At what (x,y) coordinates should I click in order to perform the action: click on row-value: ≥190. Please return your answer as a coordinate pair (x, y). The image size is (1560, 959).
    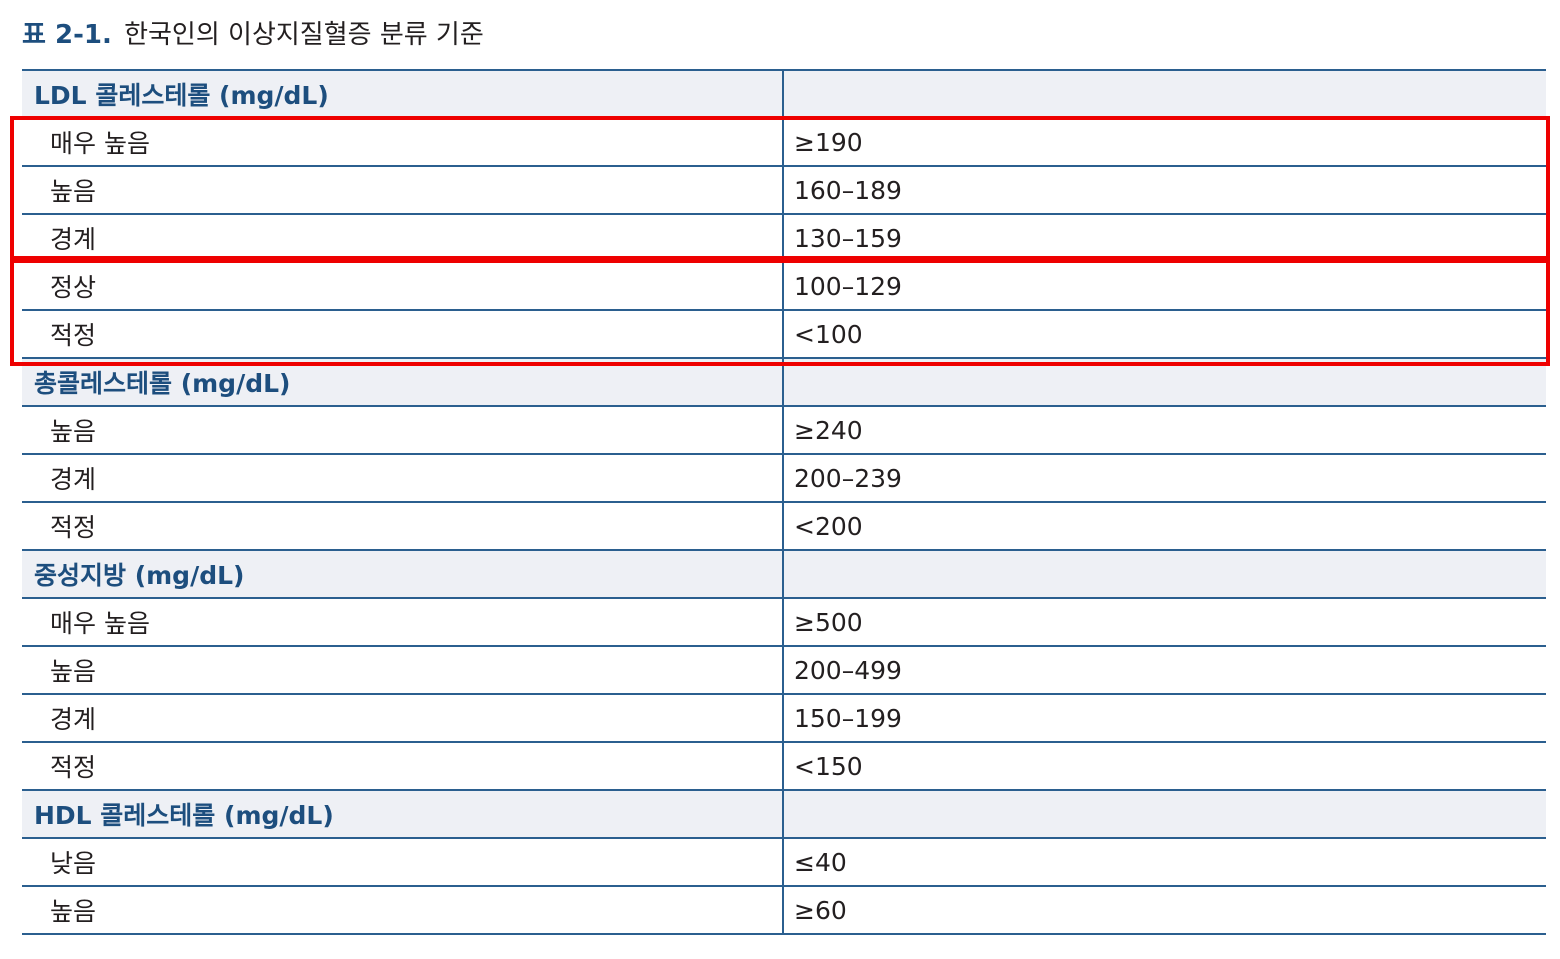
    Looking at the image, I should click on (828, 142).